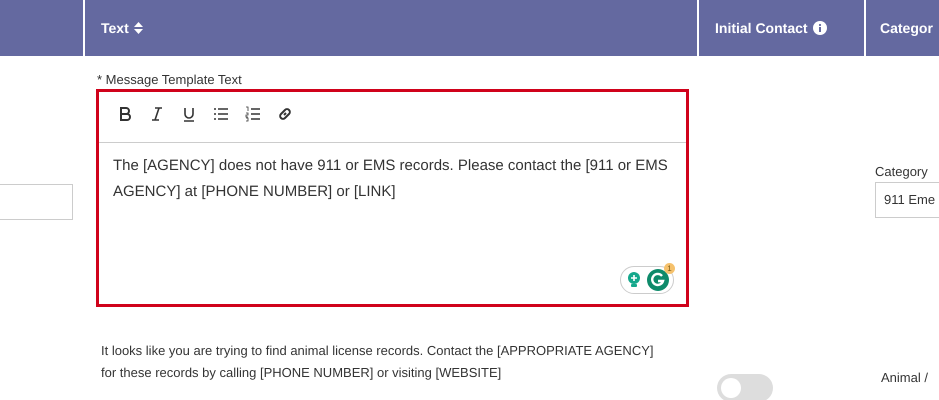 The width and height of the screenshot is (939, 400). Describe the element at coordinates (285, 114) in the screenshot. I see `link-icon` at that location.